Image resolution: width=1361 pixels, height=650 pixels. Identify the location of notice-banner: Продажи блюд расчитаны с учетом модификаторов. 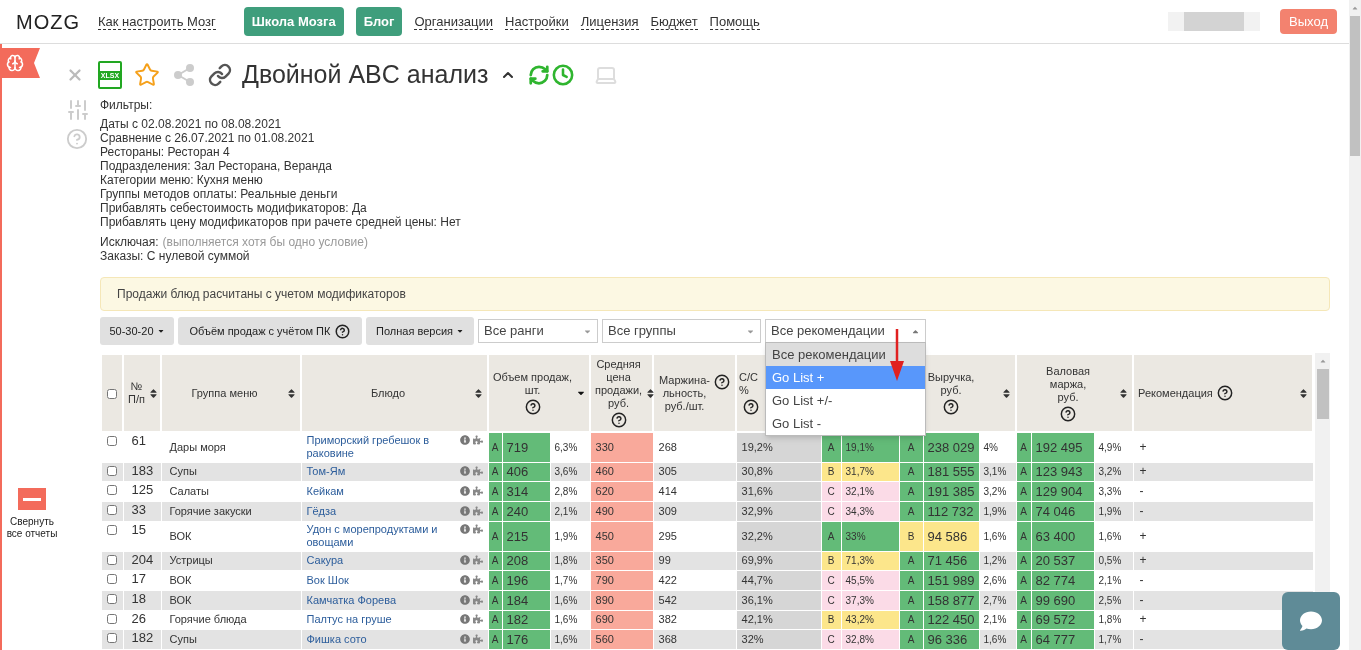
(715, 294).